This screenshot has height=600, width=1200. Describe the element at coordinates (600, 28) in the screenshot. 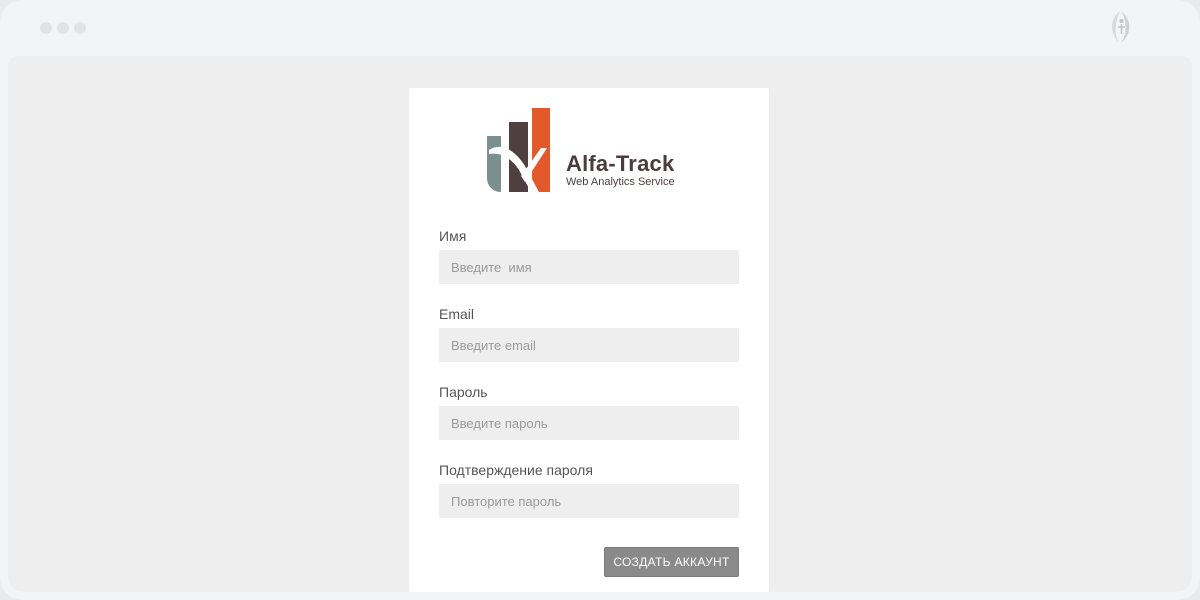

I see `title-bar` at that location.